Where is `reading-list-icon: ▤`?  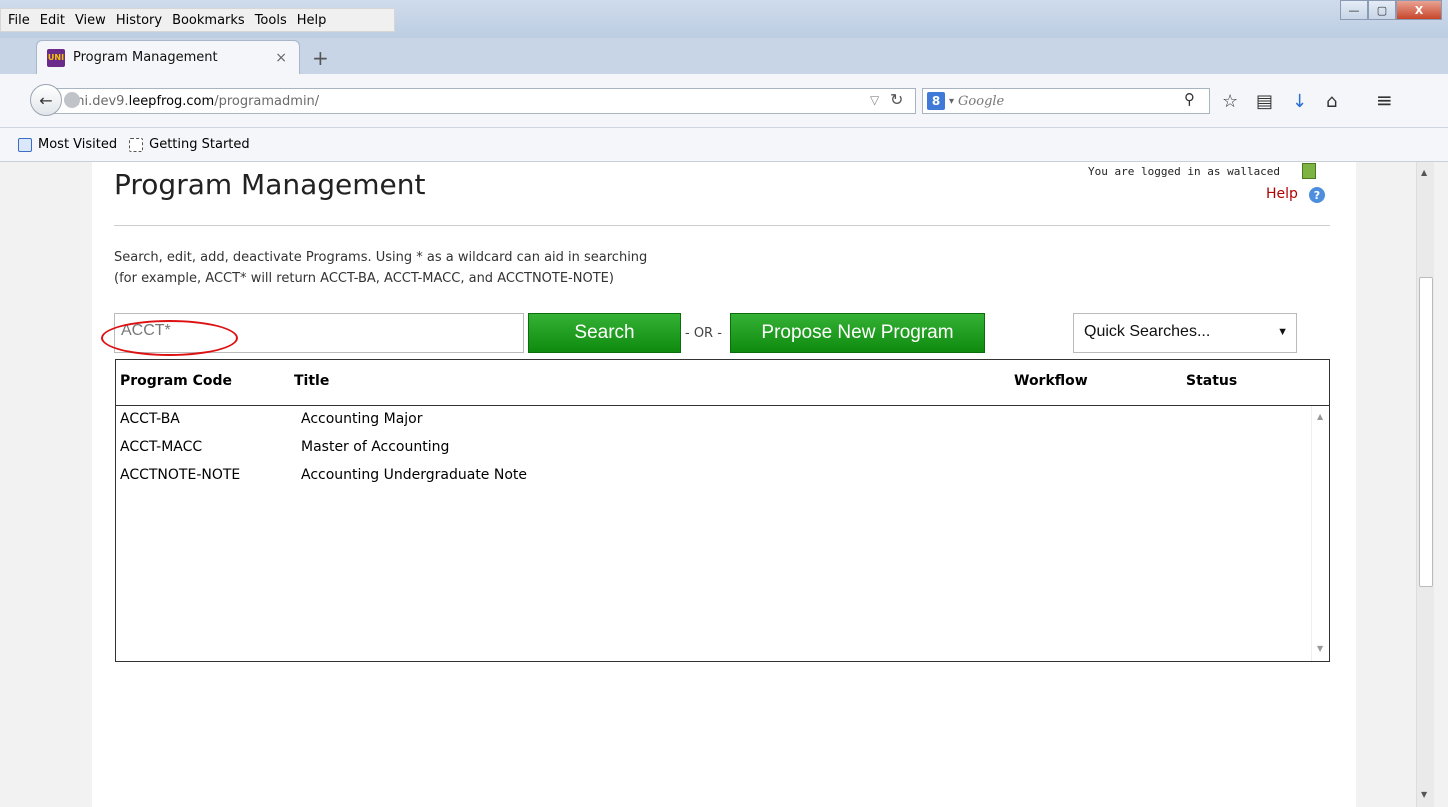 reading-list-icon: ▤ is located at coordinates (1264, 101).